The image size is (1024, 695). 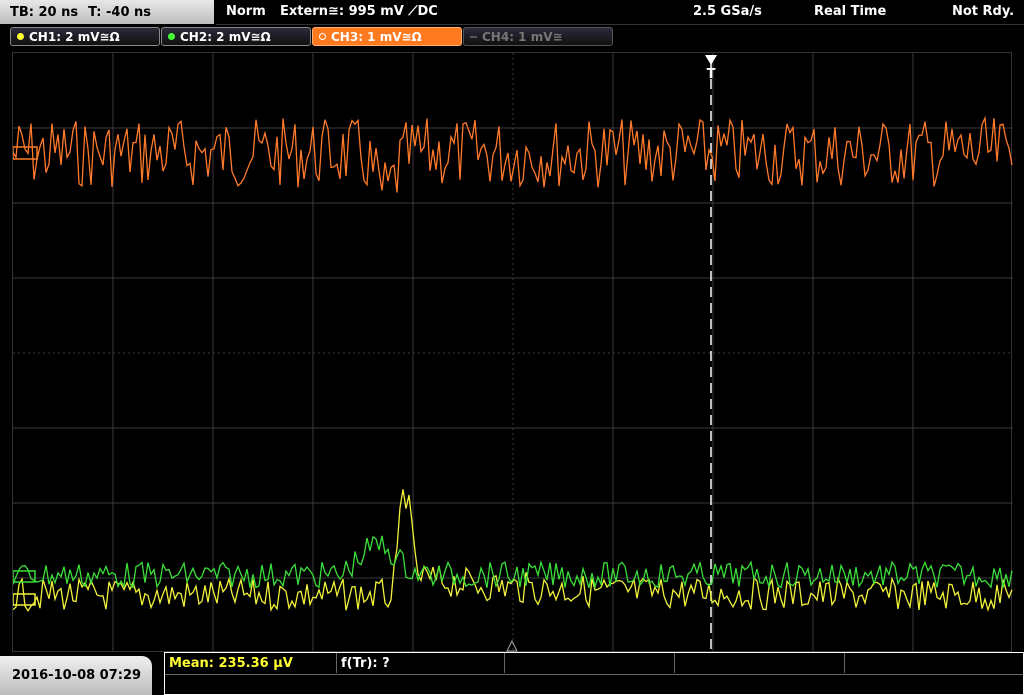 What do you see at coordinates (473, 36) in the screenshot?
I see `ch4-dash-icon` at bounding box center [473, 36].